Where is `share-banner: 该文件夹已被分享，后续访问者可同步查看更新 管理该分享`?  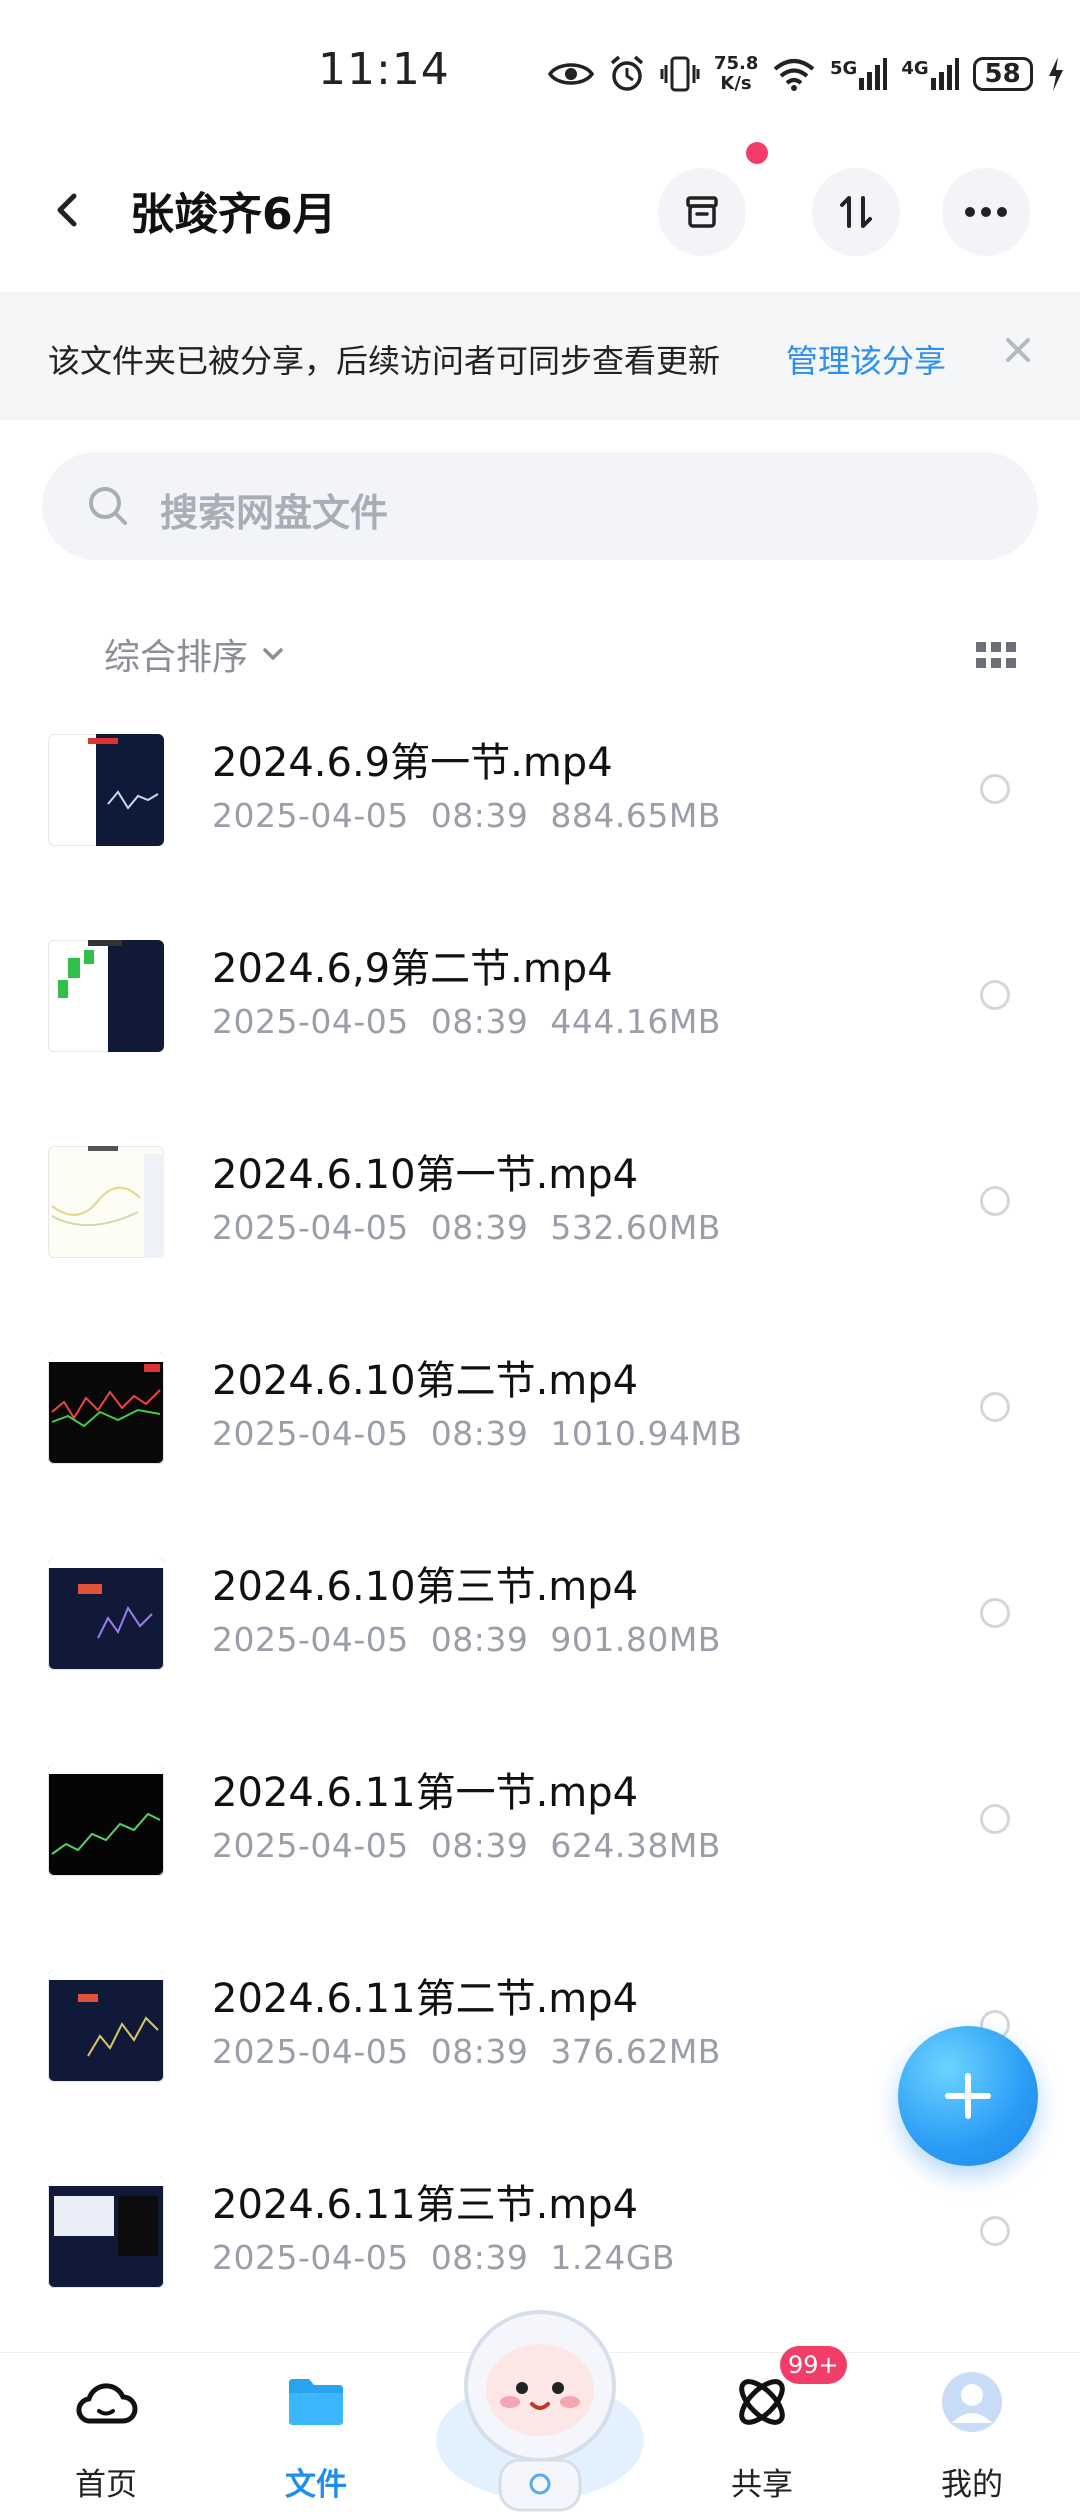 share-banner: 该文件夹已被分享，后续访问者可同步查看更新 管理该分享 is located at coordinates (540, 356).